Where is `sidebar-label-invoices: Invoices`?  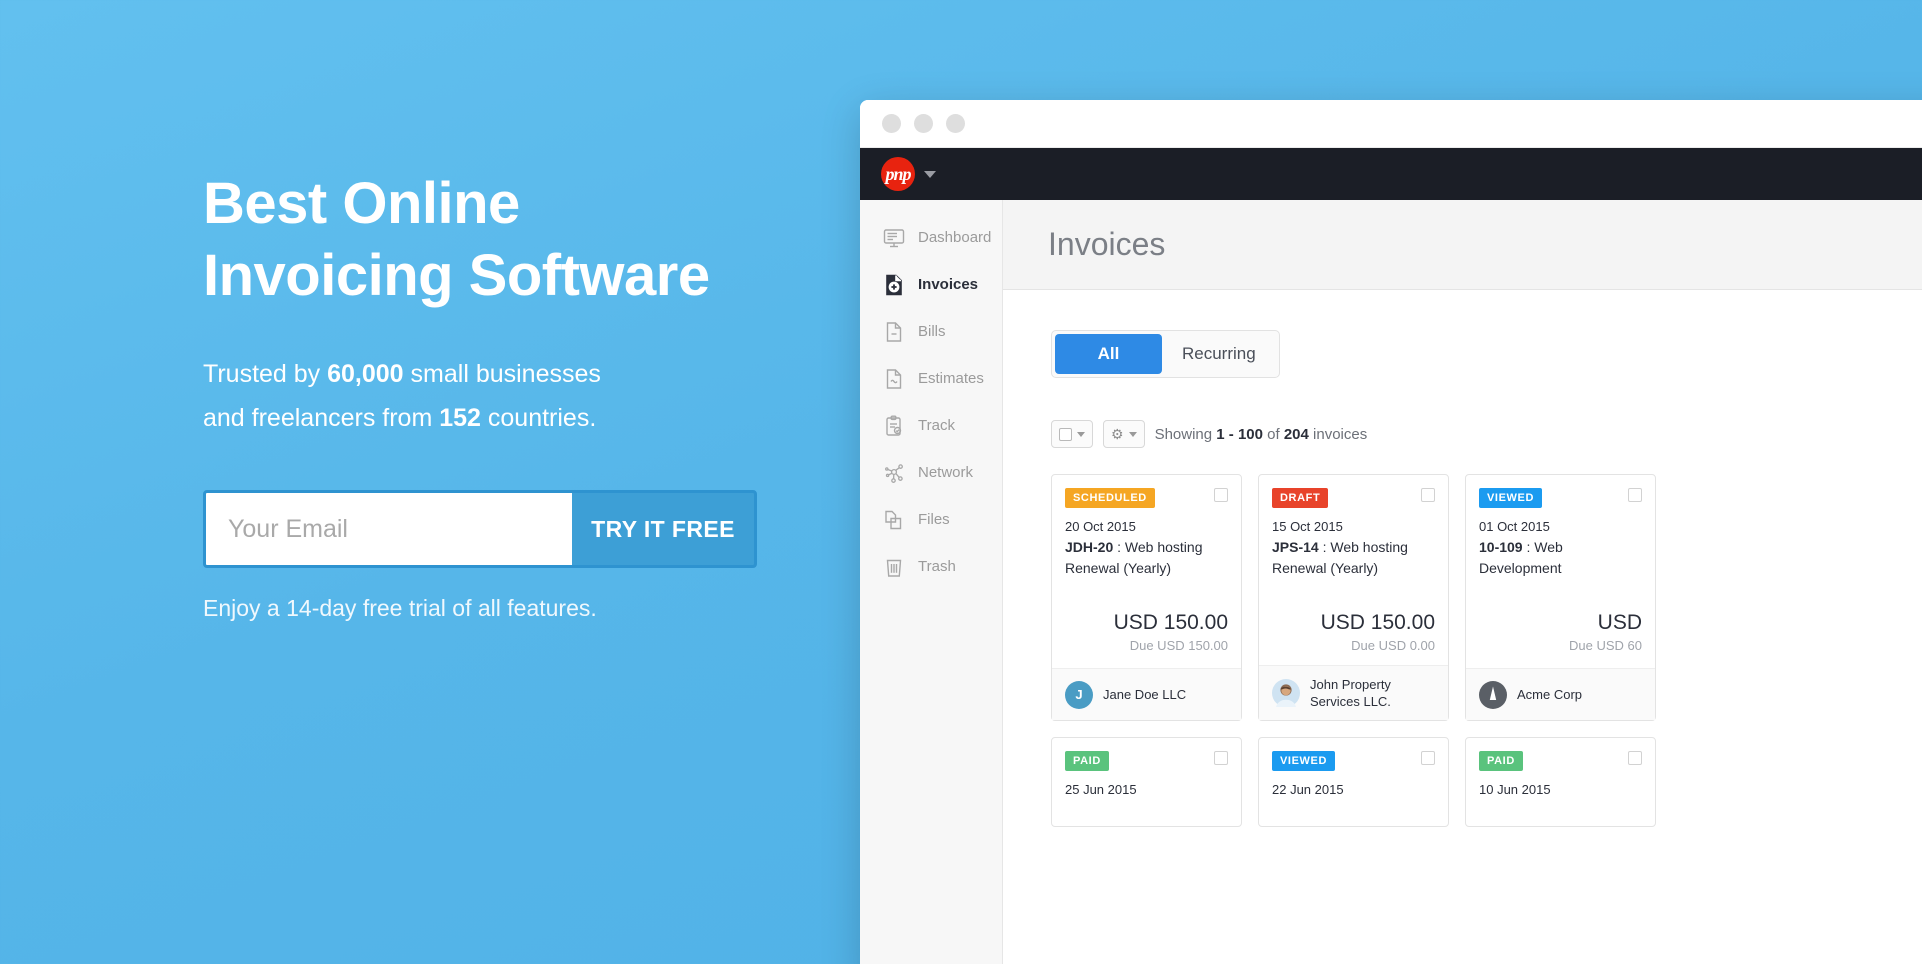 sidebar-label-invoices: Invoices is located at coordinates (948, 284).